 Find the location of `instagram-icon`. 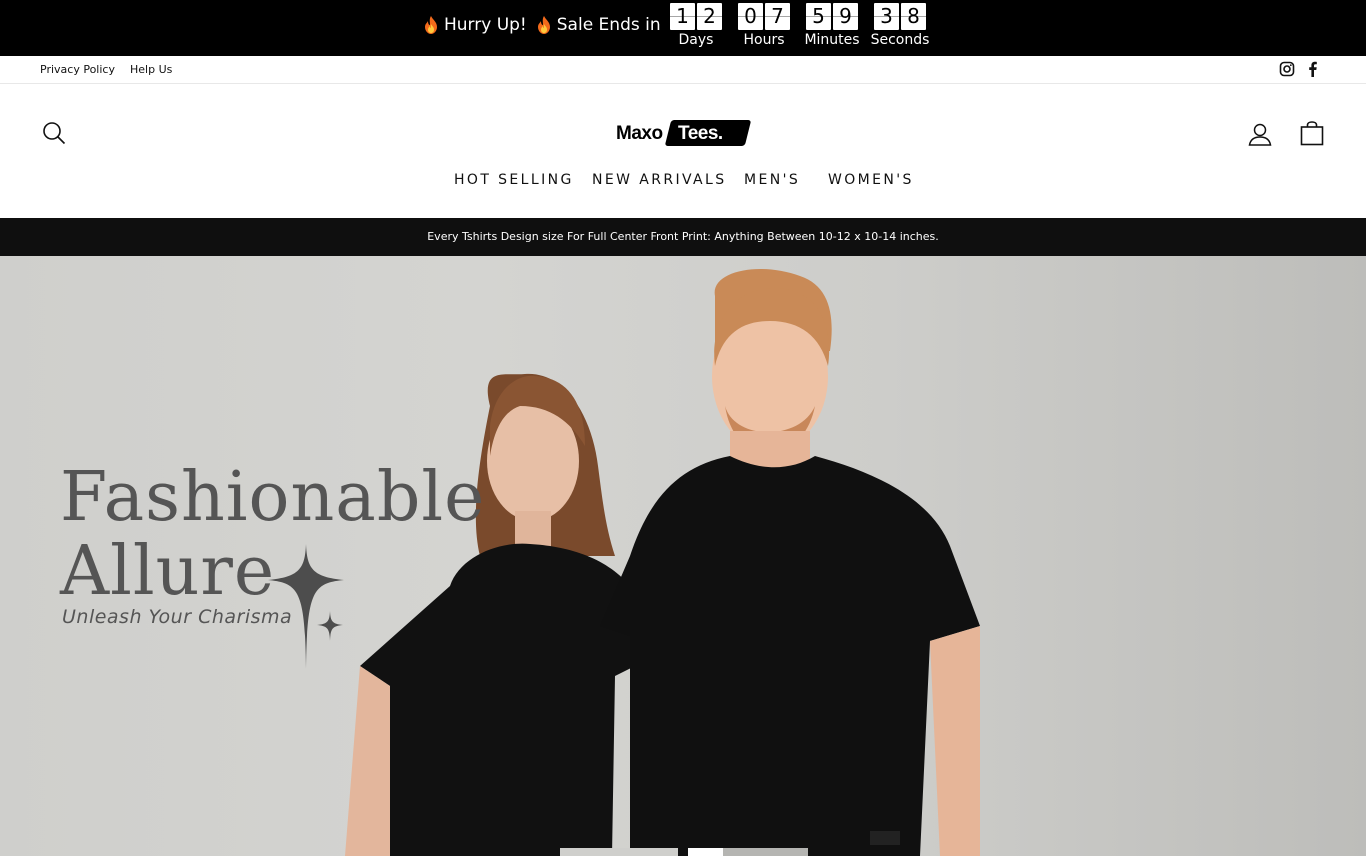

instagram-icon is located at coordinates (1287, 69).